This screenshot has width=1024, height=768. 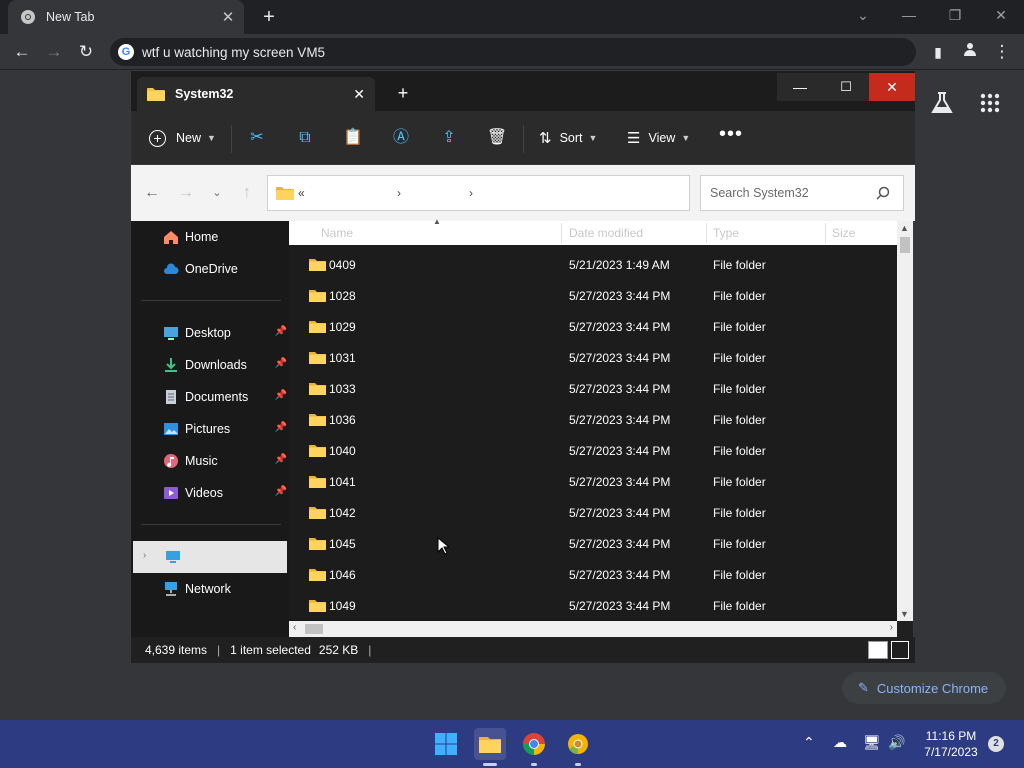 I want to click on file-date: 5/27/2023 3:44 PM, so click(x=620, y=358).